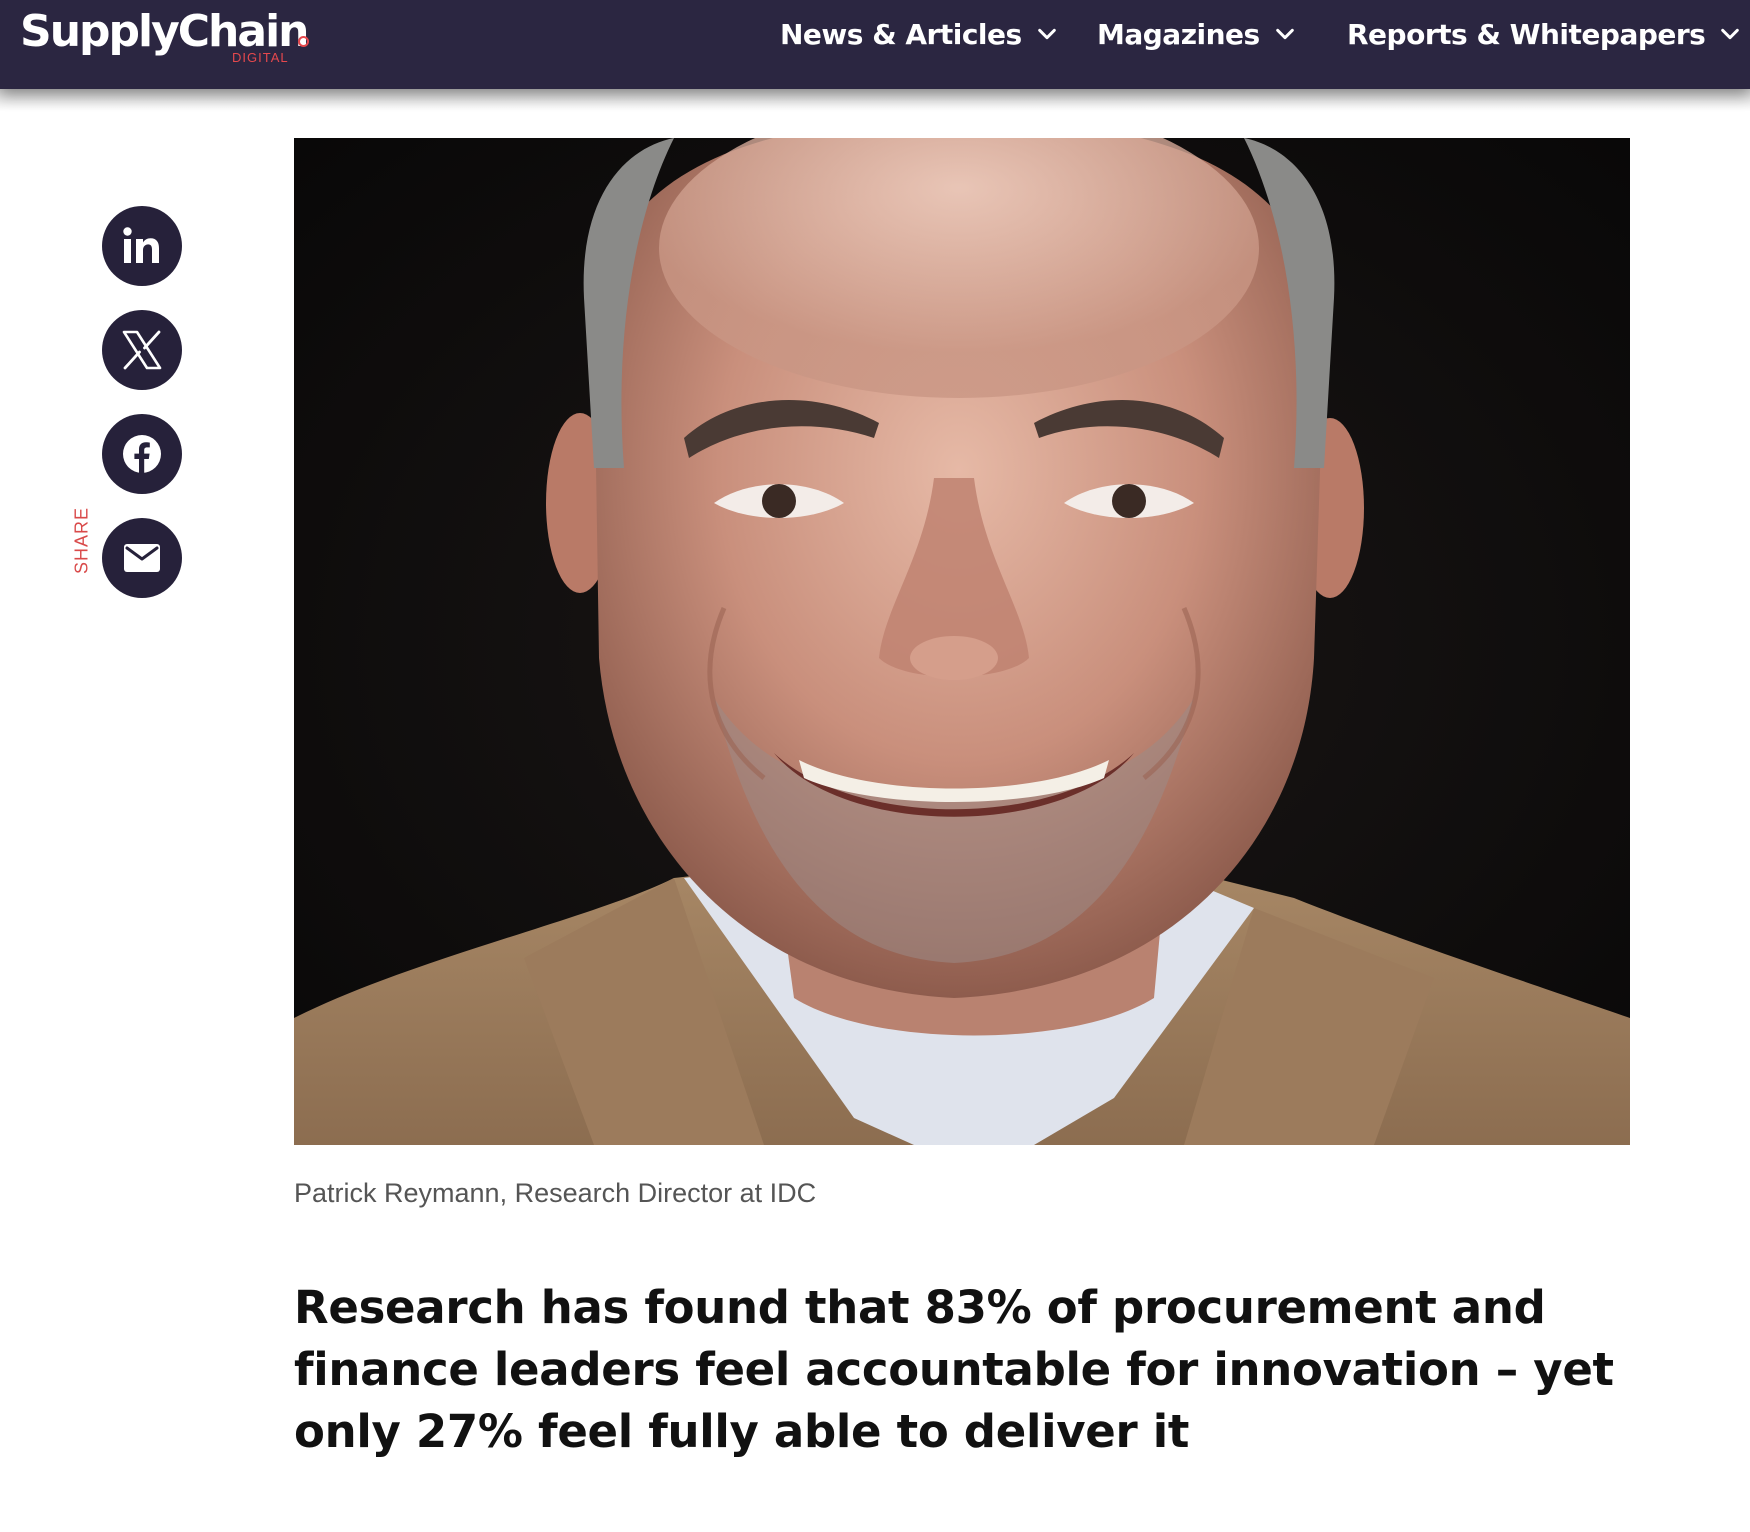 This screenshot has height=1532, width=1750. Describe the element at coordinates (875, 100) in the screenshot. I see `header-shadow` at that location.